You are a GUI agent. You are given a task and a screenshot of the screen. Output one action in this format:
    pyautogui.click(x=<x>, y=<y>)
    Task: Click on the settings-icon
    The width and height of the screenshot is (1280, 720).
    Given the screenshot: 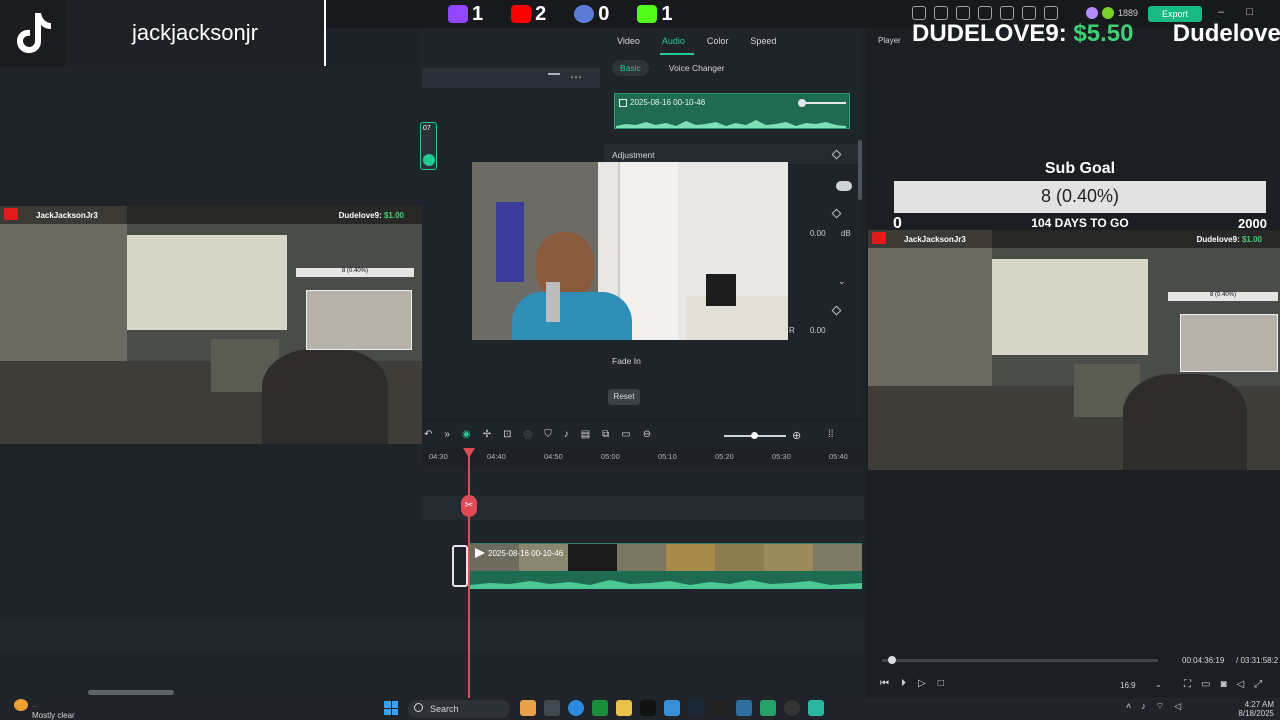 What is the action you would take?
    pyautogui.click(x=1029, y=13)
    